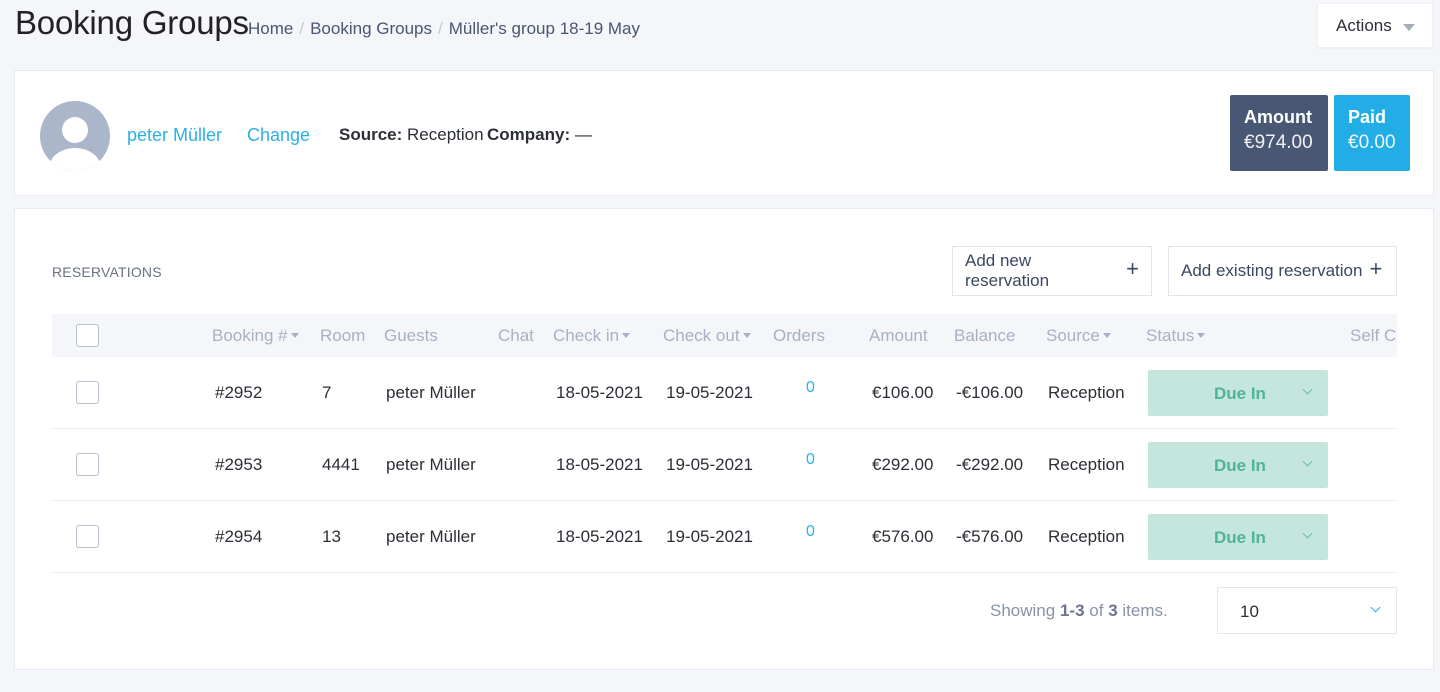 The width and height of the screenshot is (1440, 692). What do you see at coordinates (990, 392) in the screenshot?
I see `balance: -€106.00` at bounding box center [990, 392].